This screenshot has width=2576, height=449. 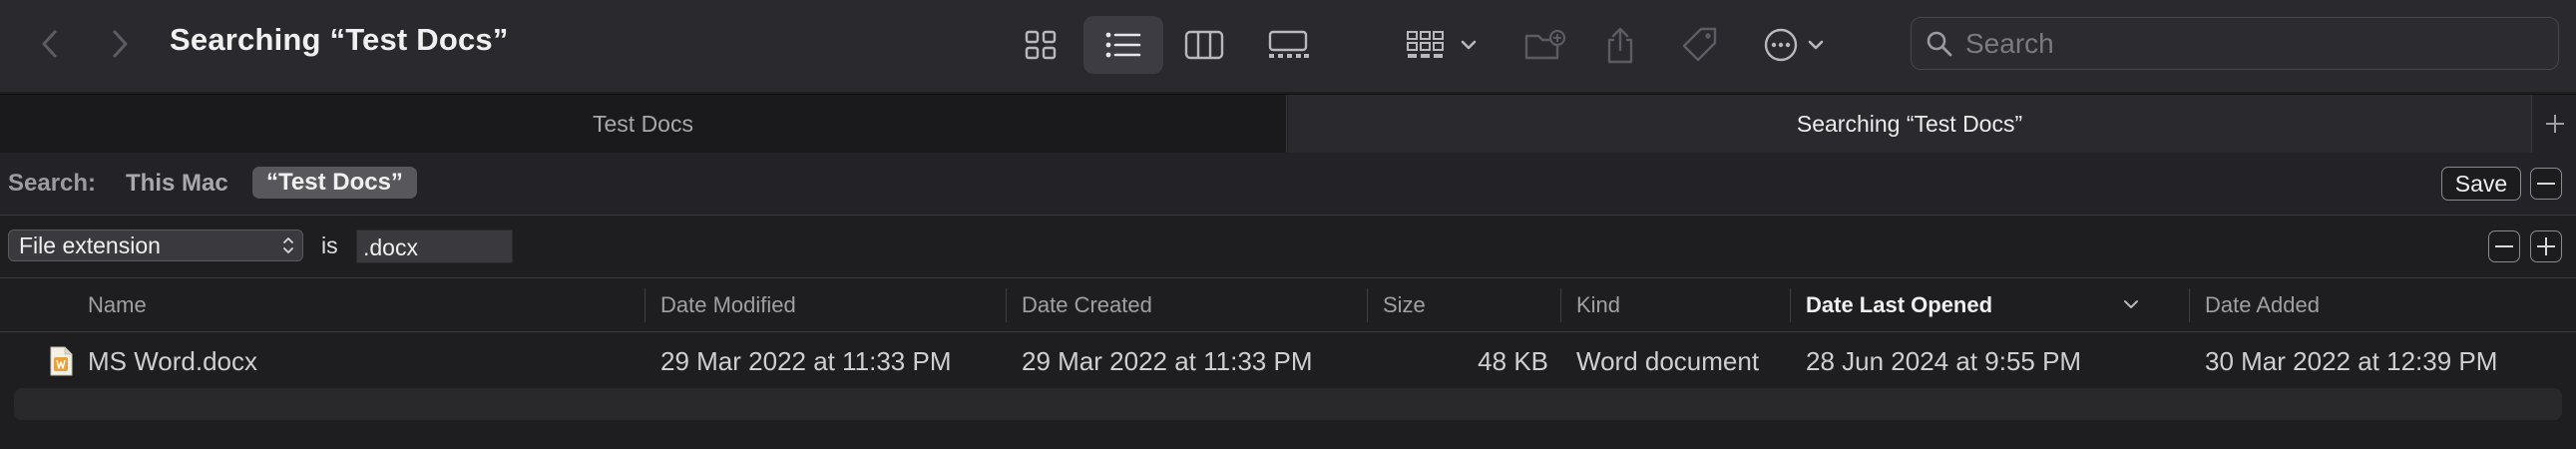 I want to click on sort-descending-icon, so click(x=2131, y=304).